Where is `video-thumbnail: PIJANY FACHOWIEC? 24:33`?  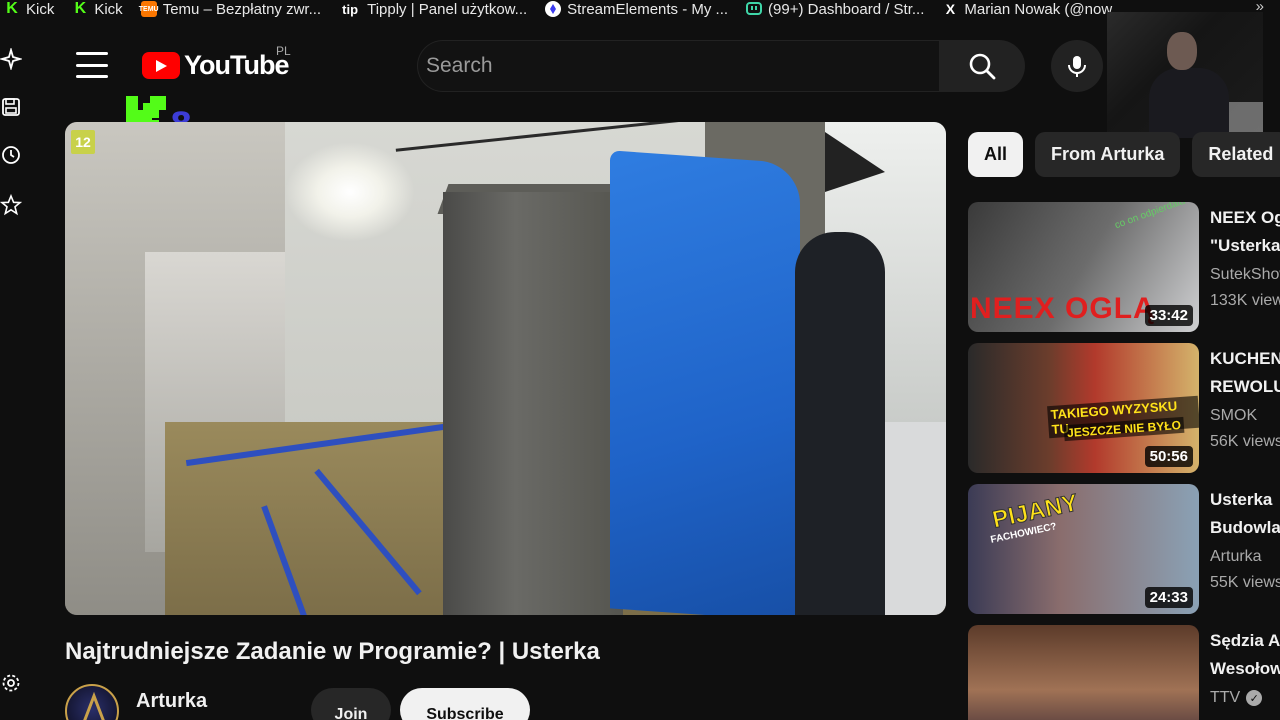
video-thumbnail: PIJANY FACHOWIEC? 24:33 is located at coordinates (1083, 549).